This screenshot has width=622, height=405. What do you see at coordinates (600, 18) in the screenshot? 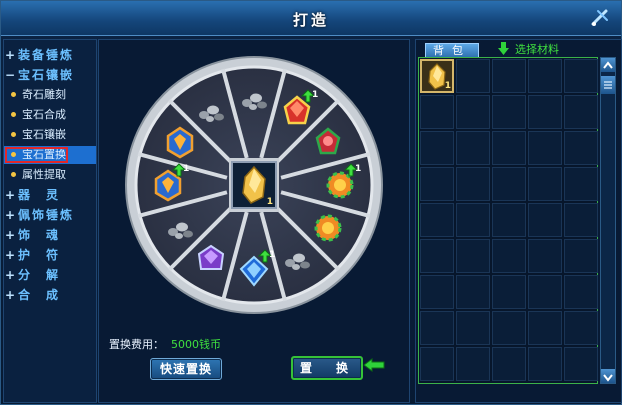
I see `close-icon` at bounding box center [600, 18].